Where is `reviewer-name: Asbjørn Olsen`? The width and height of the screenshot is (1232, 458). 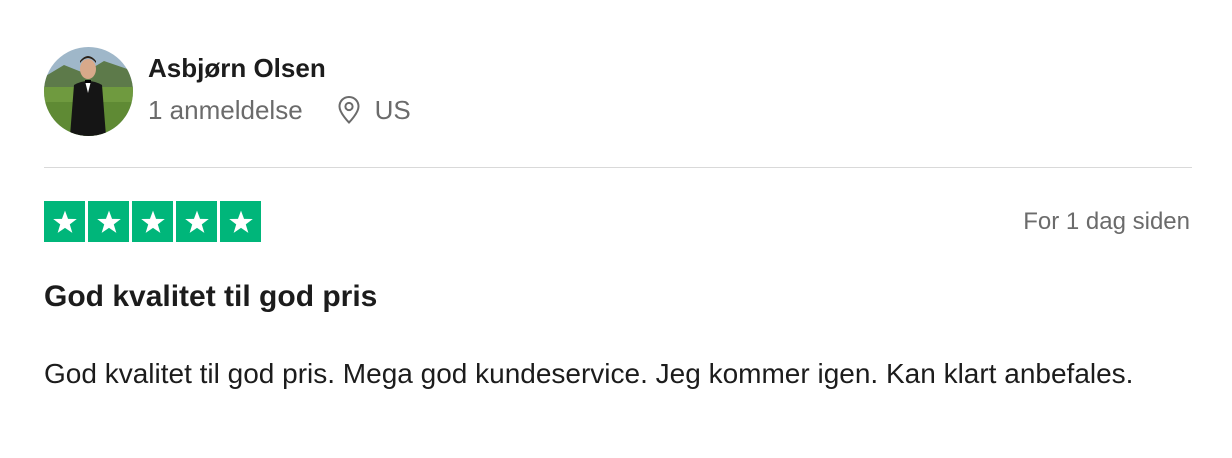 reviewer-name: Asbjørn Olsen is located at coordinates (279, 68).